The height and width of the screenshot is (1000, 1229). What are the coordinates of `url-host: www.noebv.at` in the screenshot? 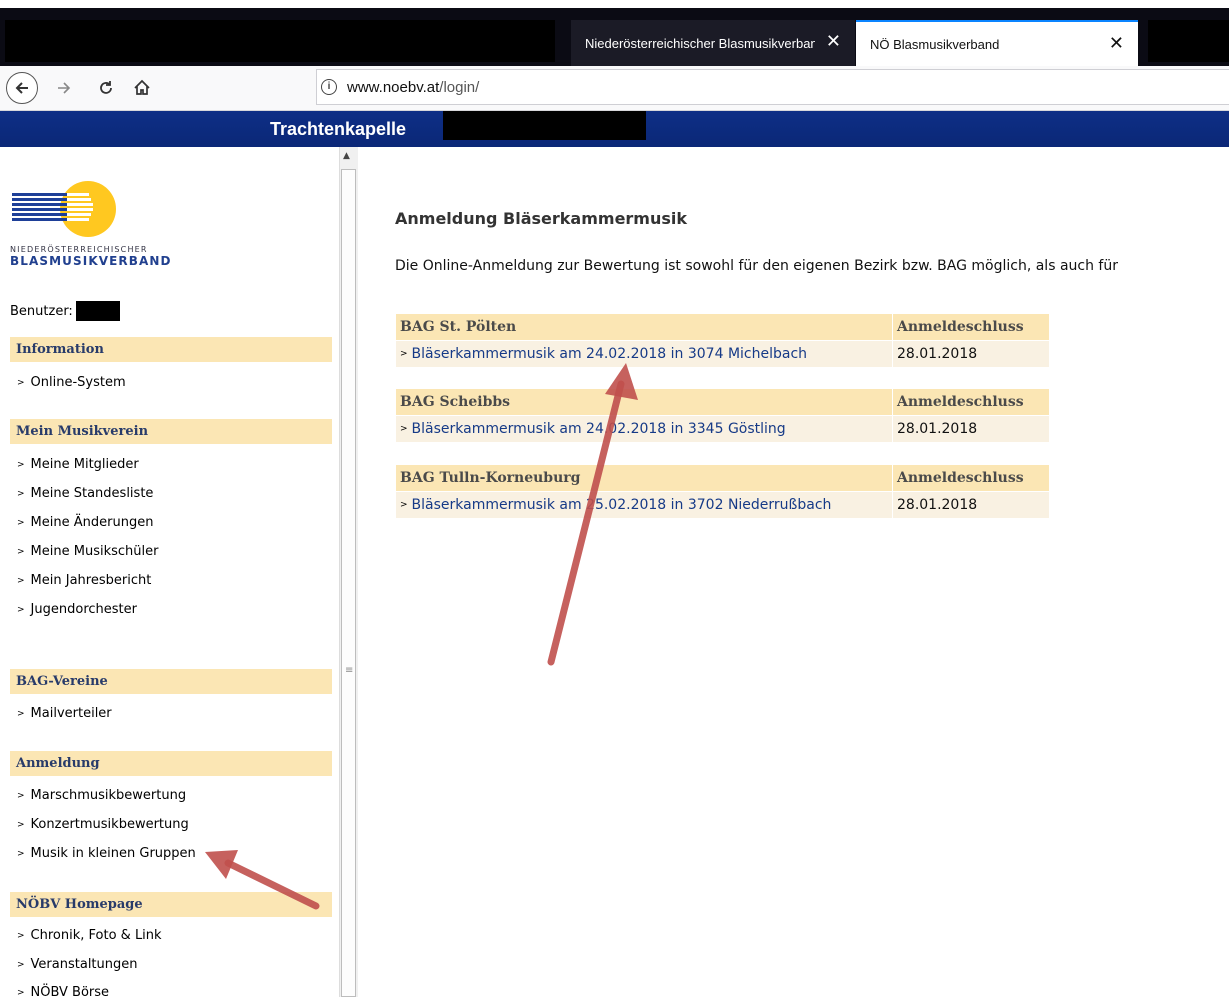 It's located at (393, 87).